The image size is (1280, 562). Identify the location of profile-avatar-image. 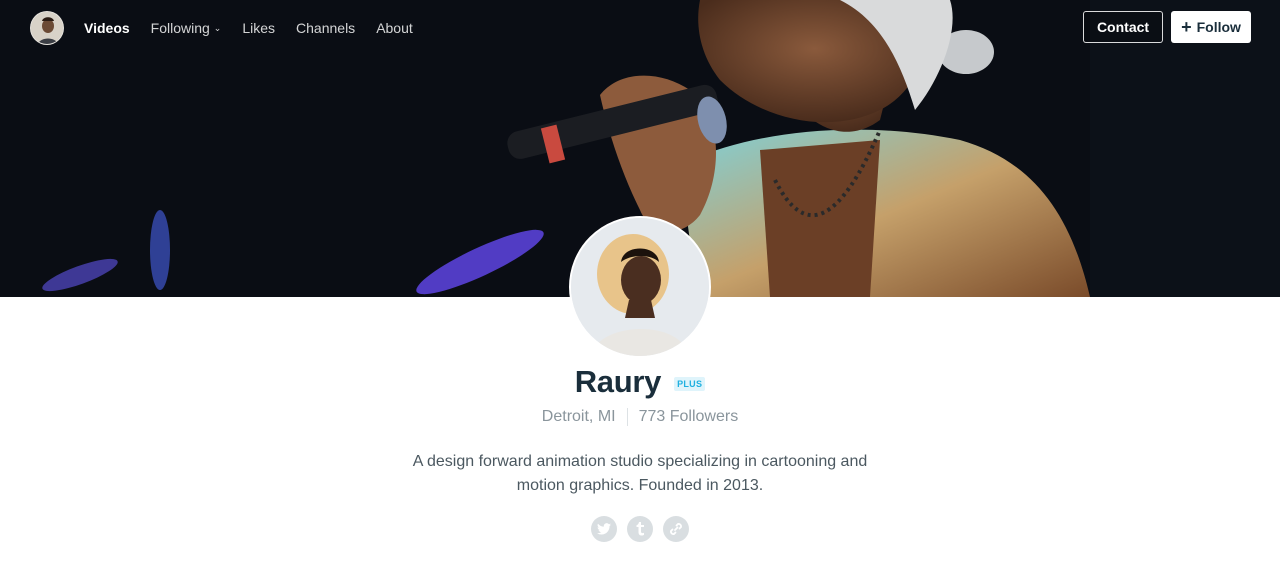
(640, 287).